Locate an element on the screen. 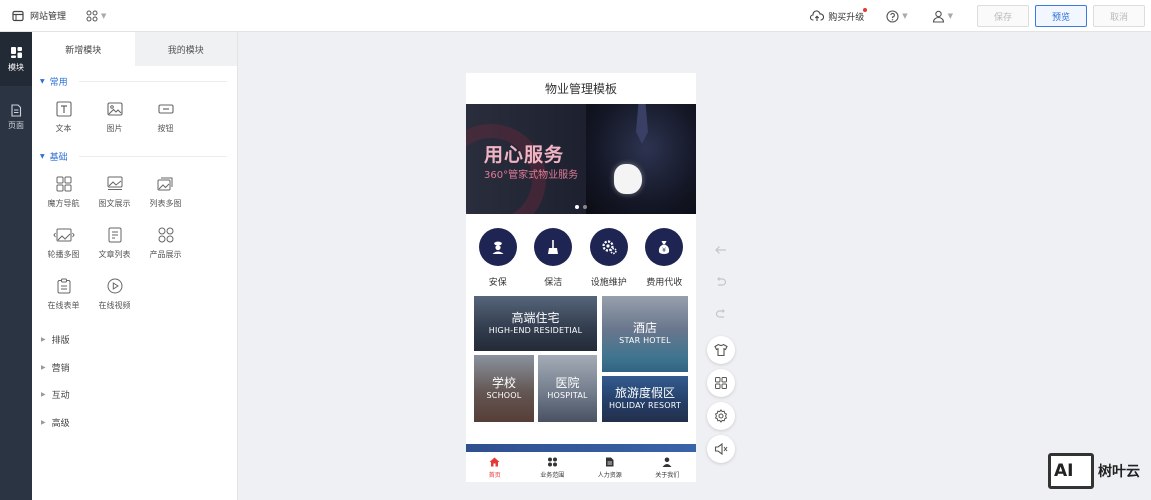 This screenshot has height=500, width=1151. module-label: 文本 is located at coordinates (63, 128).